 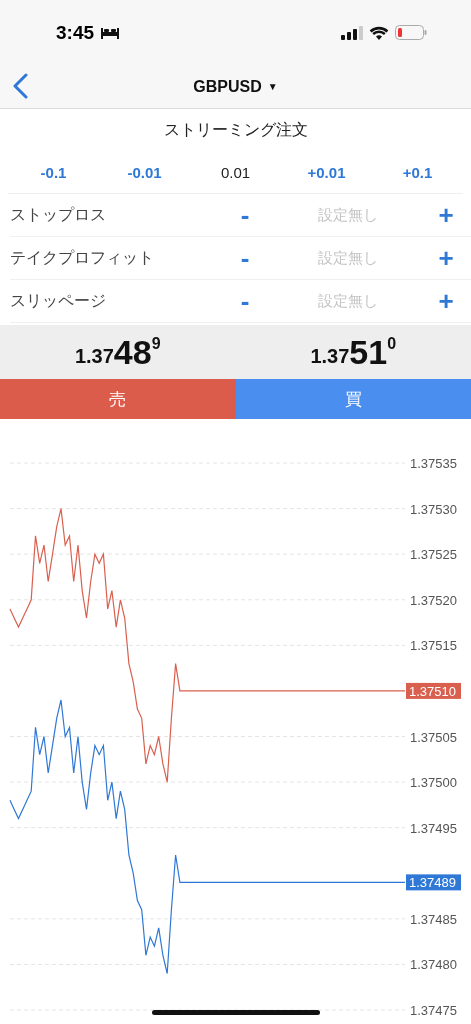 I want to click on parameter-label: ストップロス, so click(x=58, y=214).